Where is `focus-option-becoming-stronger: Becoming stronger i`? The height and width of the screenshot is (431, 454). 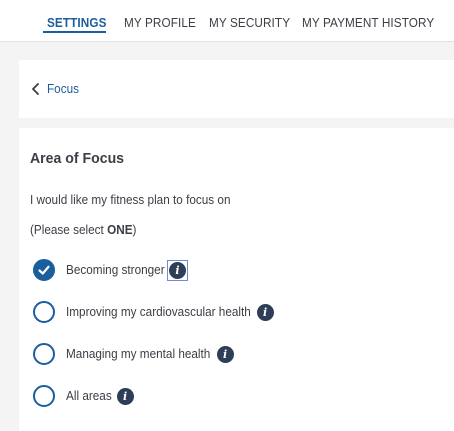 focus-option-becoming-stronger: Becoming stronger i is located at coordinates (110, 270).